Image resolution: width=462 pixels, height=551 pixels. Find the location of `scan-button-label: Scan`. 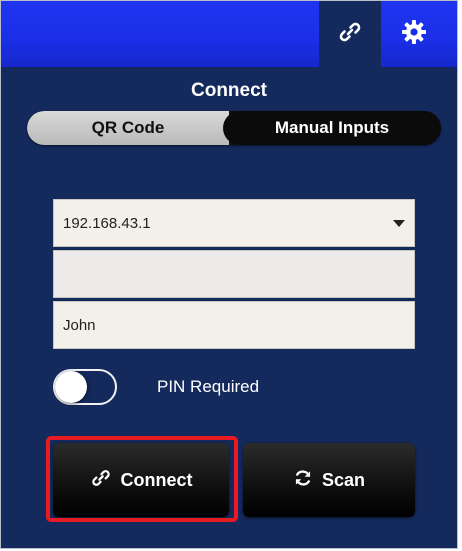

scan-button-label: Scan is located at coordinates (343, 479).